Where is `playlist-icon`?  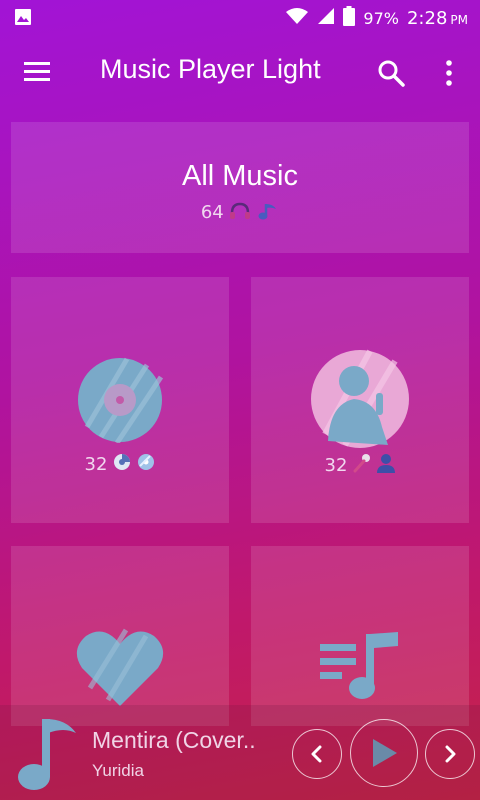
playlist-icon is located at coordinates (360, 669).